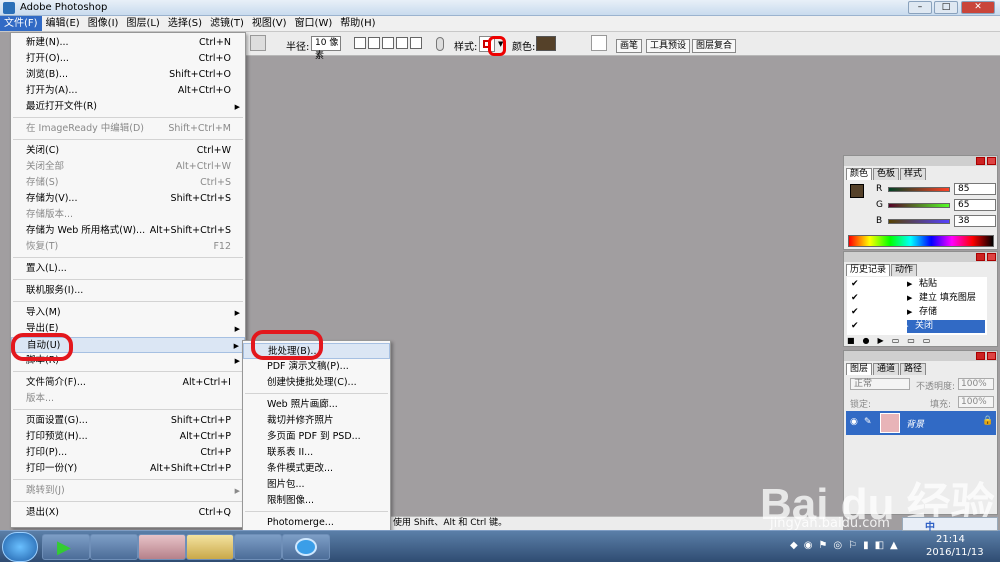 This screenshot has height=562, width=1000. I want to click on panel-tab: 颜色, so click(859, 174).